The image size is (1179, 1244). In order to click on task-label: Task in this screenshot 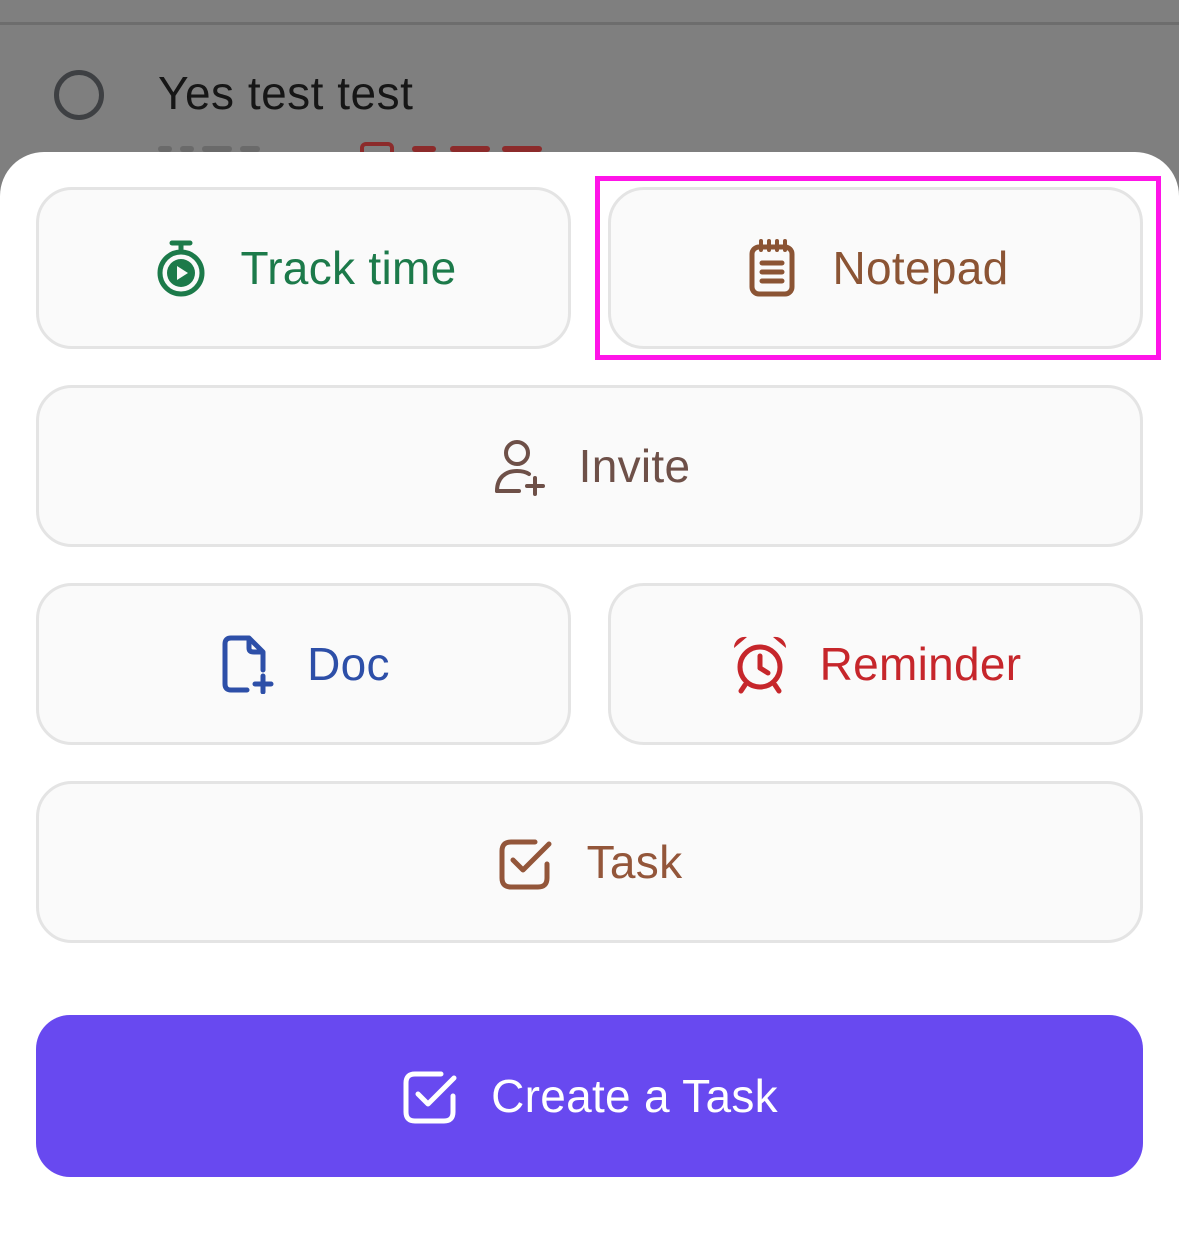, I will do `click(634, 862)`.